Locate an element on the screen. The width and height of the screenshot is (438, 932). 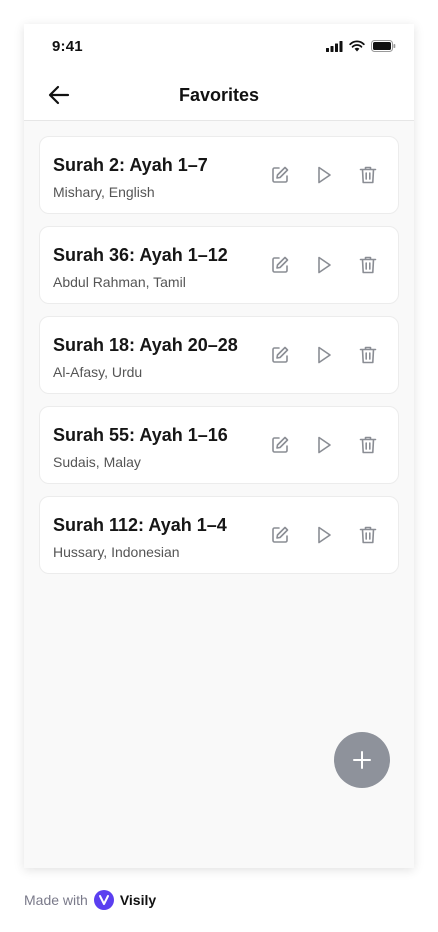
favorite-title: Surah 18: Ayah 20–28 is located at coordinates (145, 345).